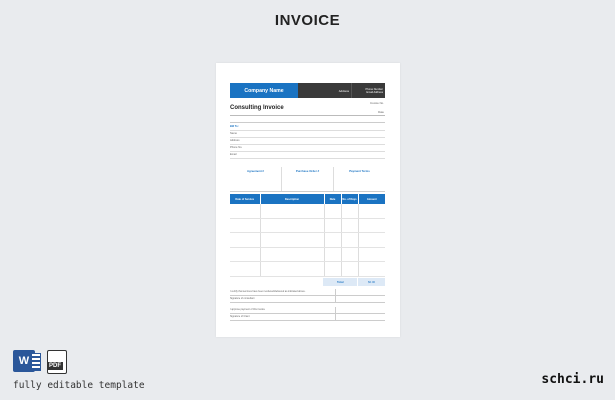  Describe the element at coordinates (245, 199) in the screenshot. I see `column-header: Date of Service` at that location.